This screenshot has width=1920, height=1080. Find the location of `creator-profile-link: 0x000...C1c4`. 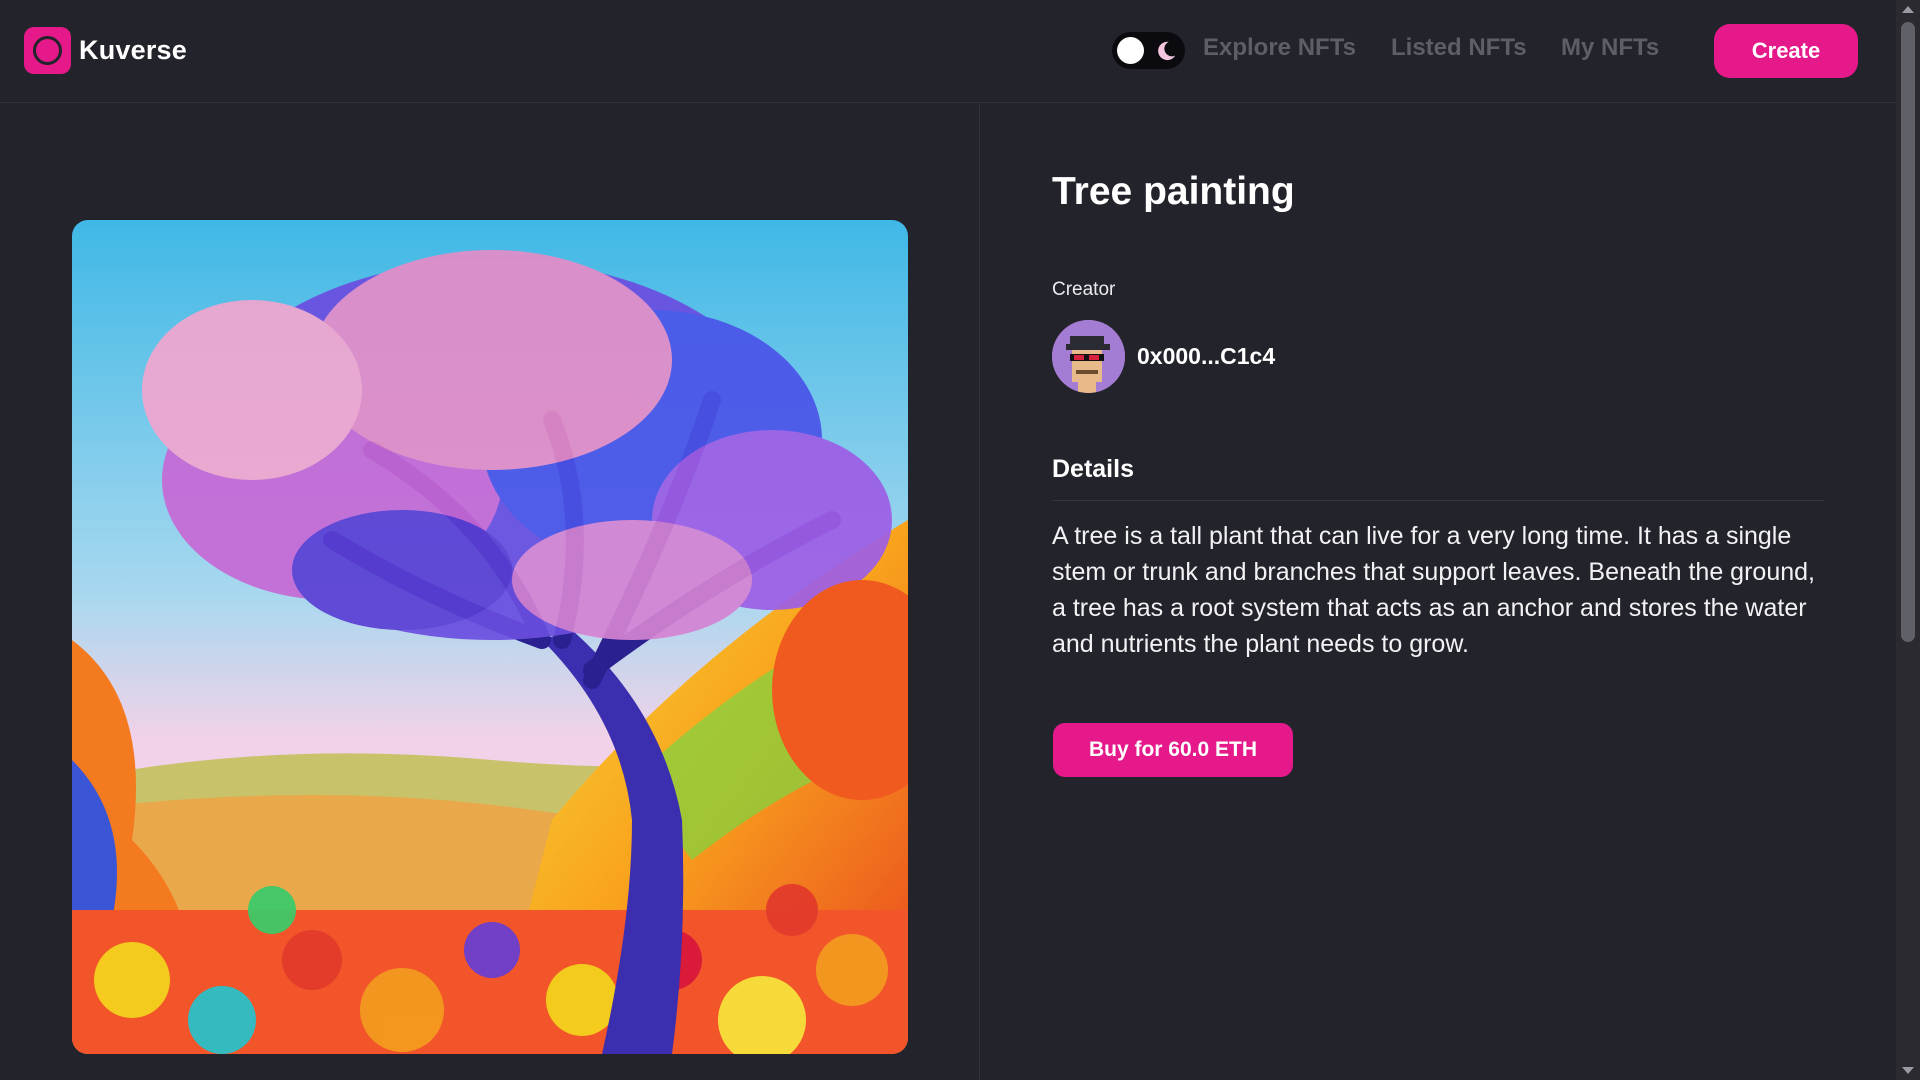

creator-profile-link: 0x000...C1c4 is located at coordinates (1163, 356).